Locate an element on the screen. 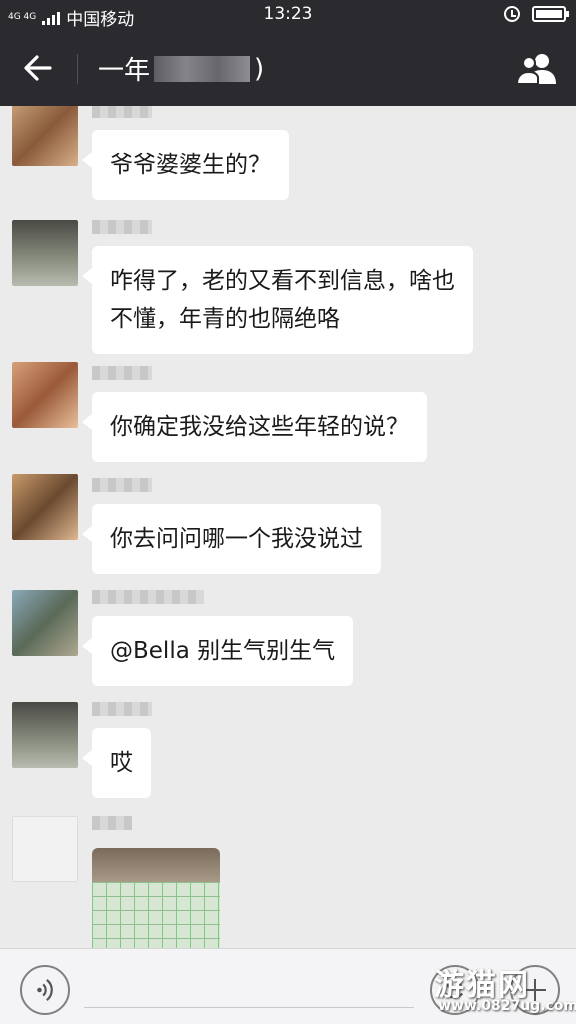 The image size is (576, 1024). message-input is located at coordinates (249, 1007).